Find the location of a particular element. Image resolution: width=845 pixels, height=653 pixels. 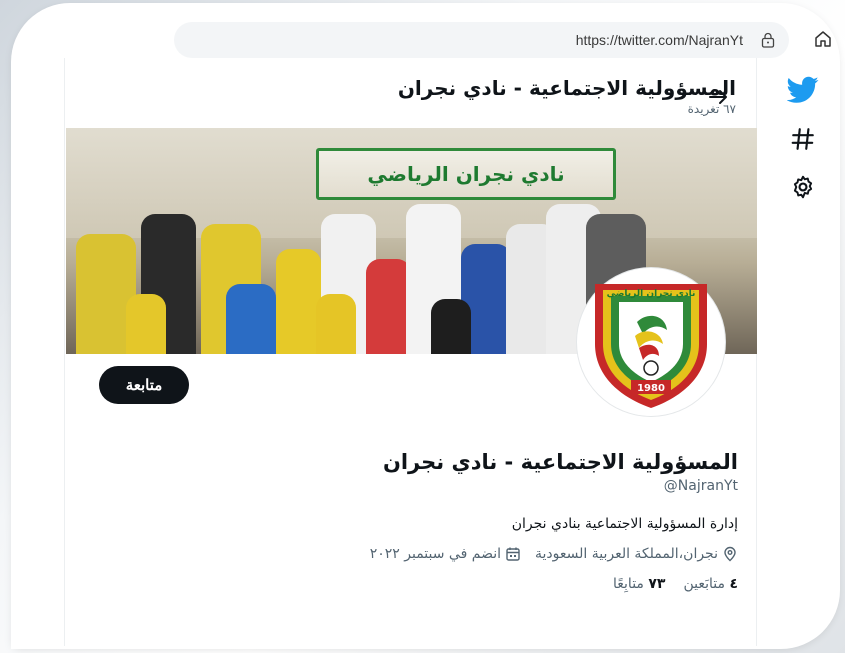

followers-label: متابِعًا is located at coordinates (628, 584).